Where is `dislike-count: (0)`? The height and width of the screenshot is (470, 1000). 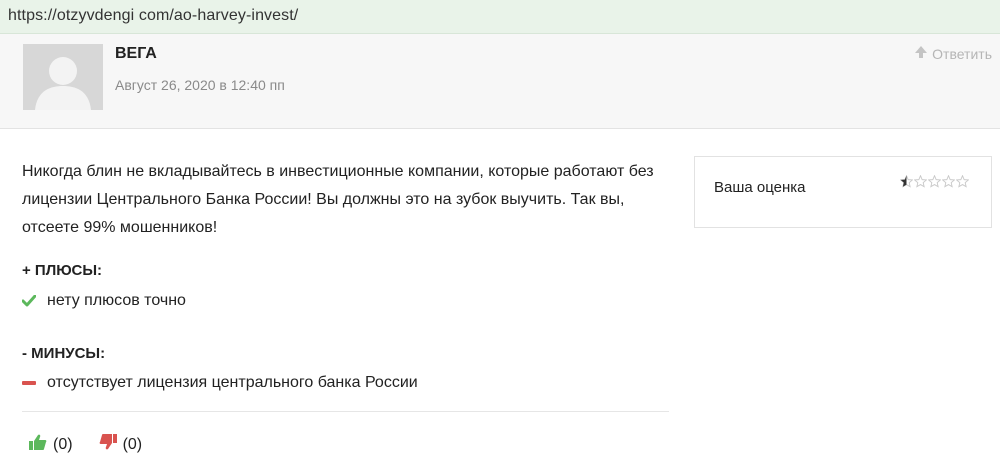
dislike-count: (0) is located at coordinates (132, 444).